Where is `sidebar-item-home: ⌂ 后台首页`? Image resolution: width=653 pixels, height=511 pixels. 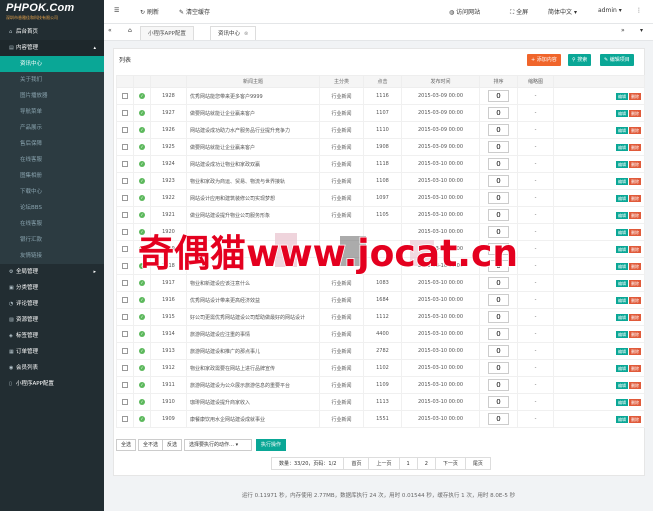 sidebar-item-home: ⌂ 后台首页 is located at coordinates (52, 32).